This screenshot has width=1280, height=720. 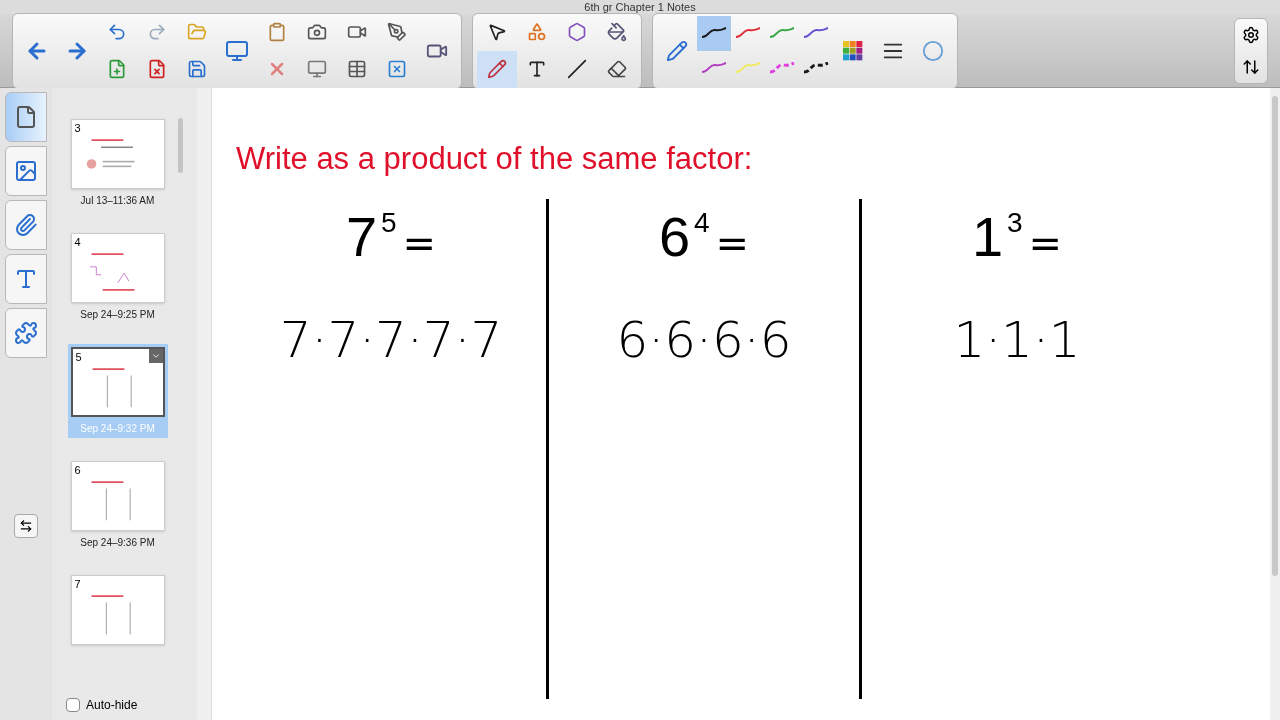 I want to click on slide-menu-button, so click(x=155, y=356).